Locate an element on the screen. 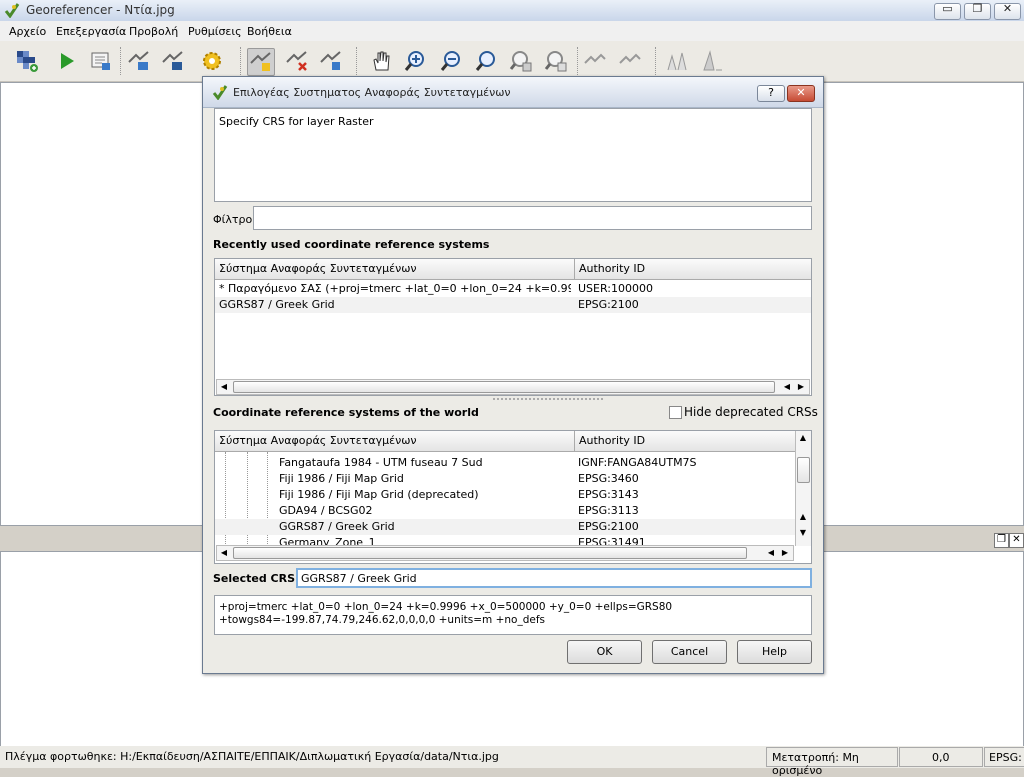  dialog-close-button: ✕ is located at coordinates (801, 93).